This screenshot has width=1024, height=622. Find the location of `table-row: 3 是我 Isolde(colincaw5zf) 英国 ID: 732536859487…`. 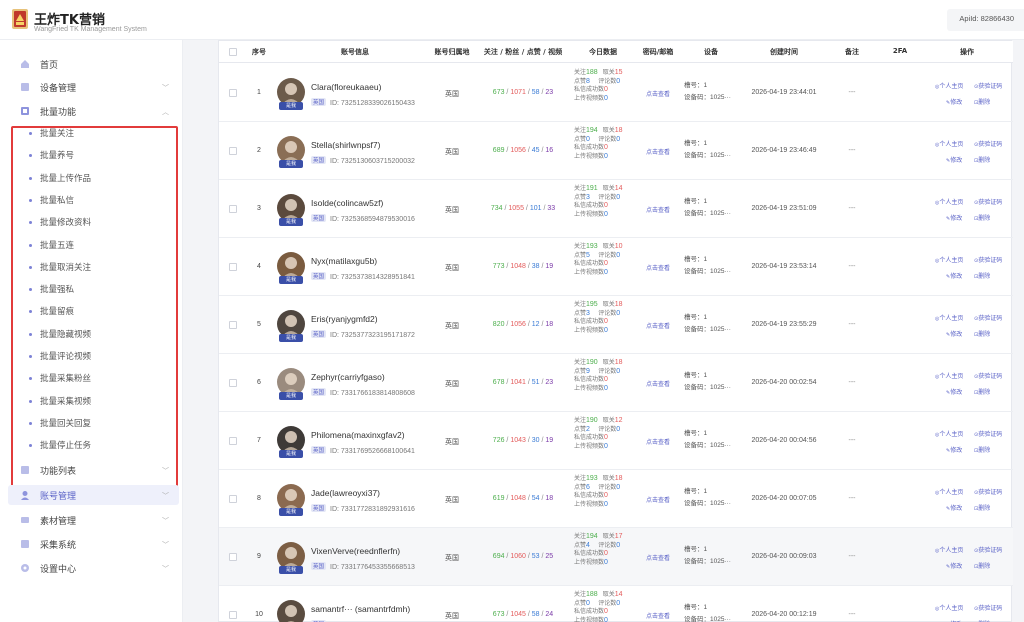

table-row: 3 是我 Isolde(colincaw5zf) 英国 ID: 732536859487… is located at coordinates (616, 209).